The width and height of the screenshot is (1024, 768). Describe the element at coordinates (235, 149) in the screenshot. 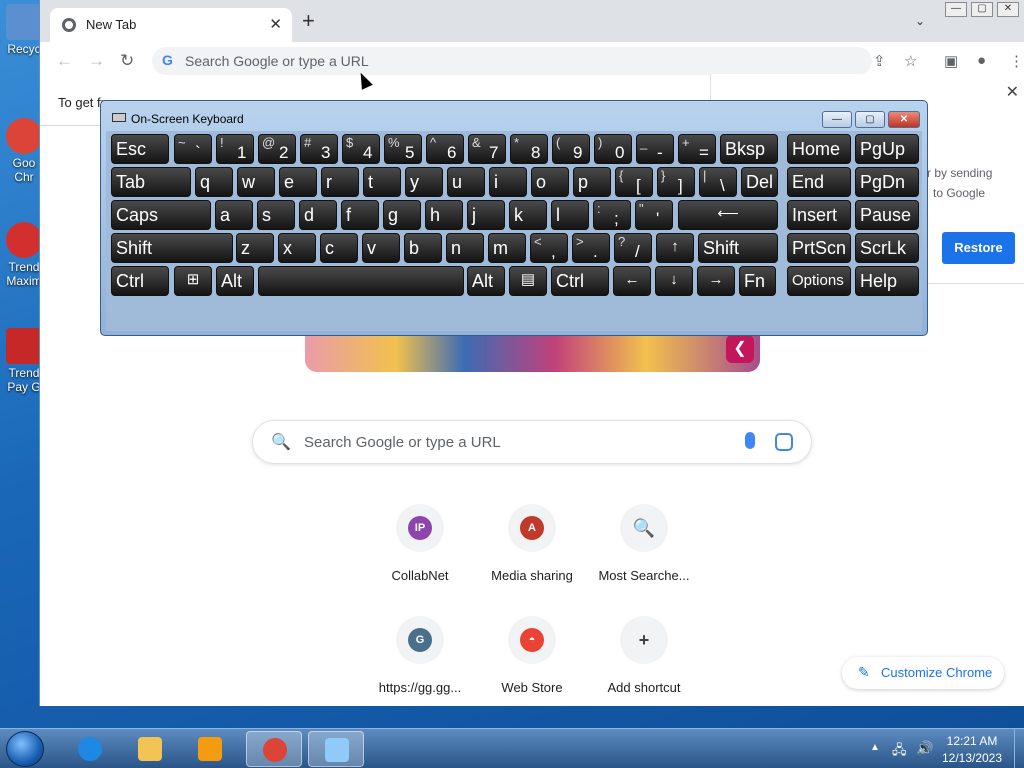

I see `key-1: ! 1` at that location.